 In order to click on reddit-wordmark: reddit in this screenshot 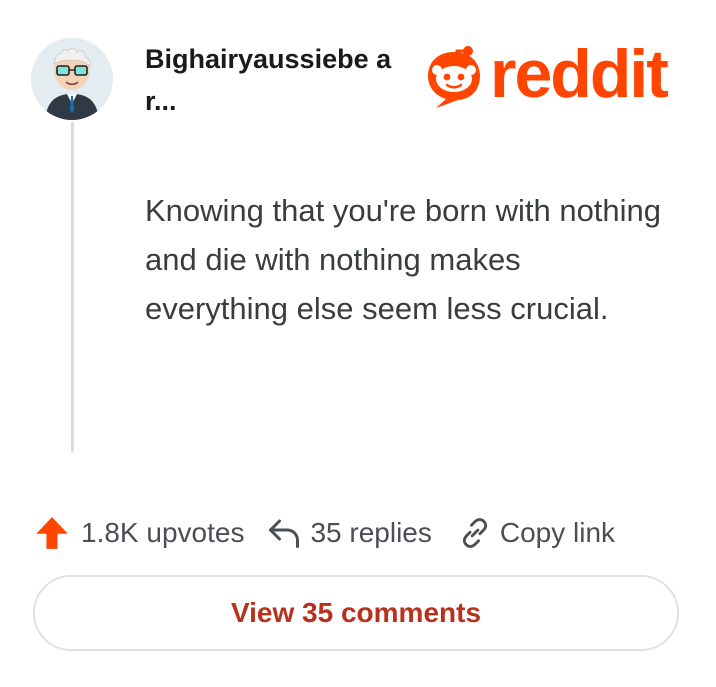, I will do `click(579, 74)`.